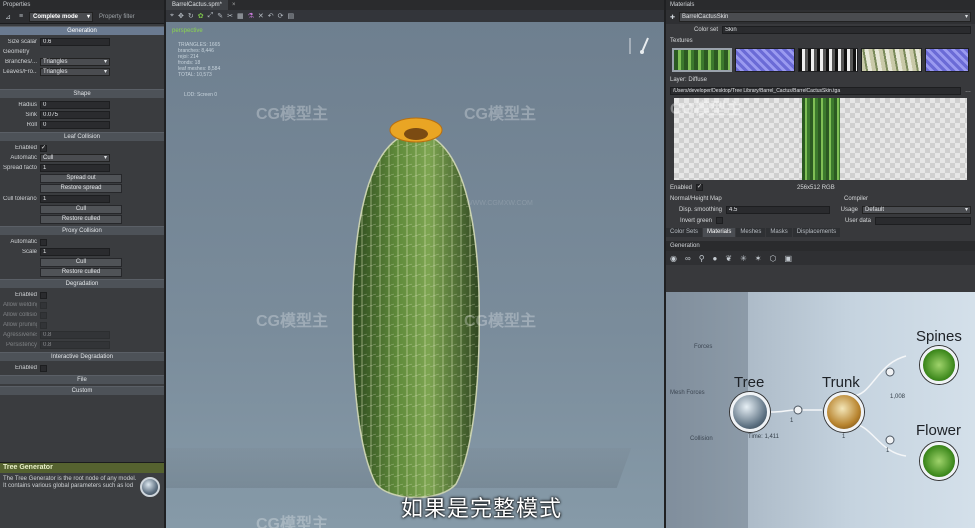 This screenshot has height=528, width=975. Describe the element at coordinates (82, 230) in the screenshot. I see `section-proxy-collision: Proxy Collision` at that location.